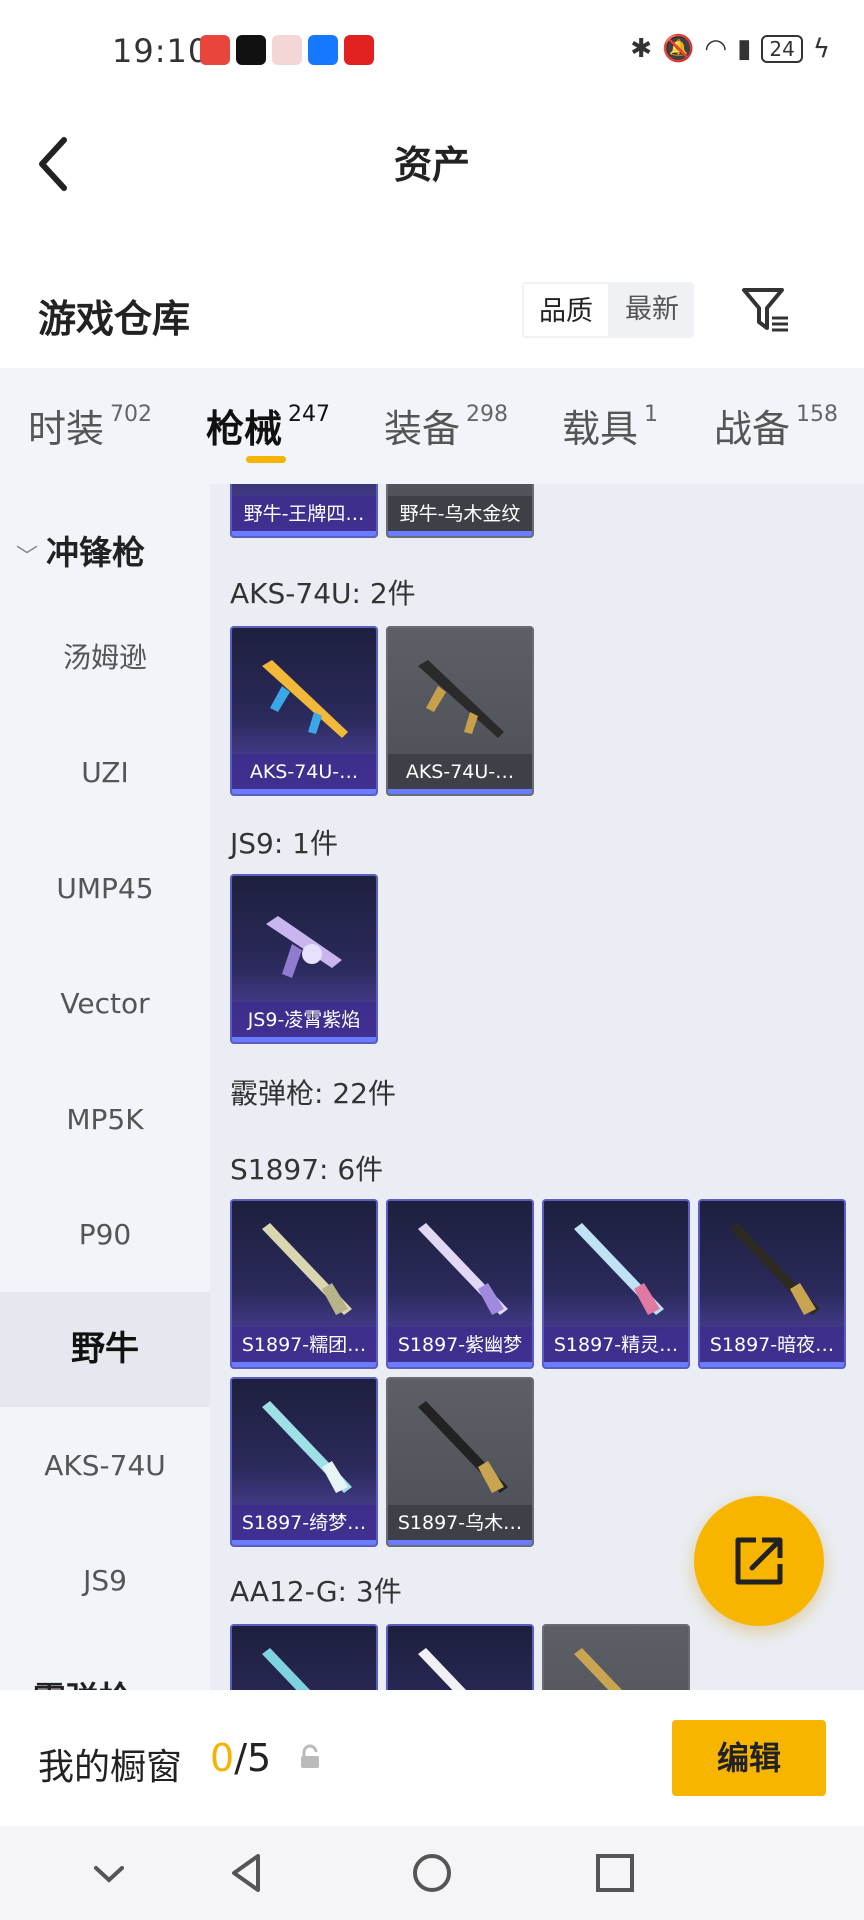  I want to click on weapon-card: JS9-凌霄紫焰, so click(304, 959).